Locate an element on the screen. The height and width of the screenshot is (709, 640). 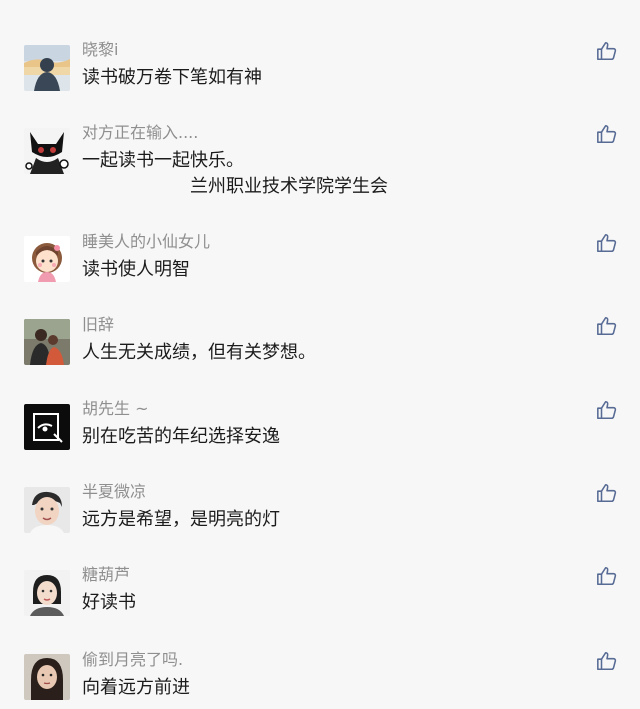
comment-nickname: 胡先生 ~ is located at coordinates (115, 408).